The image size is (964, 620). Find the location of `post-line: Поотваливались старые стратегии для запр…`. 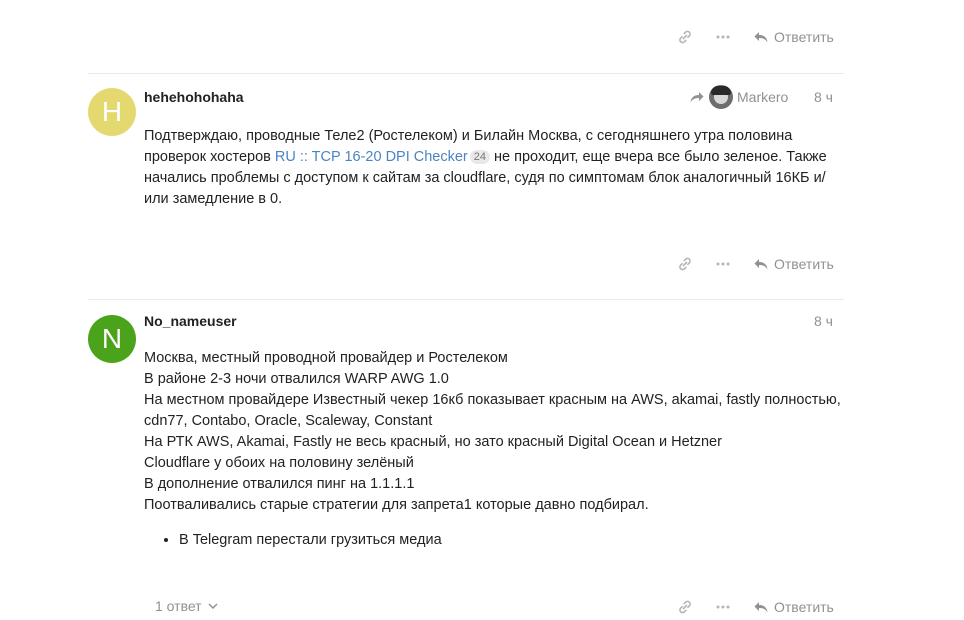

post-line: Поотваливались старые стратегии для запр… is located at coordinates (396, 505).